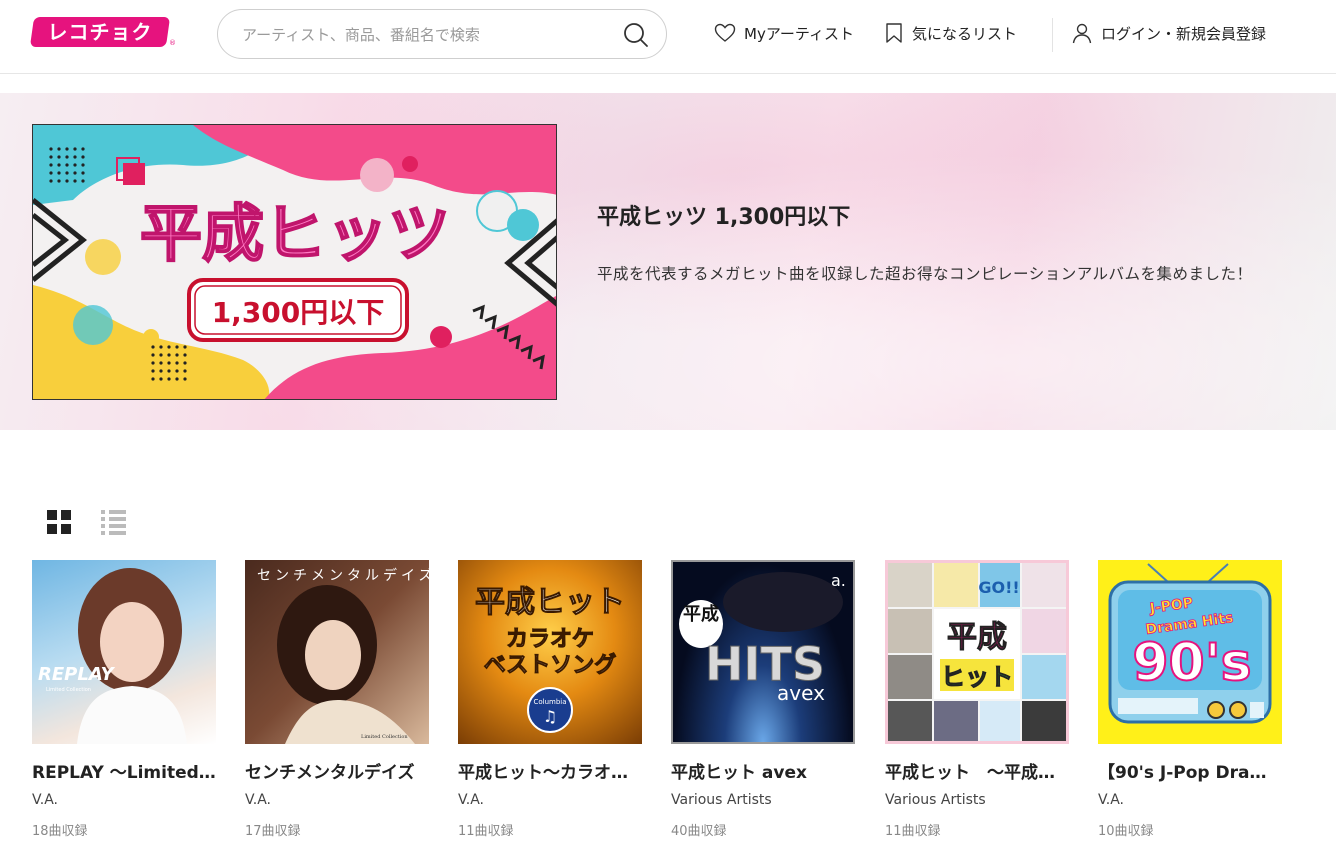 This screenshot has width=1336, height=862. Describe the element at coordinates (1126, 831) in the screenshot. I see `album-track-count: 10曲収録` at that location.